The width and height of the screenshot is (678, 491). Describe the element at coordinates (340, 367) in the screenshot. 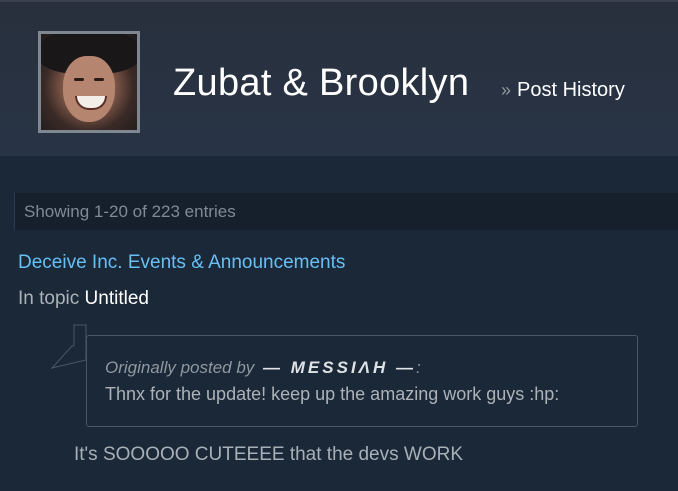

I see `quote-author: — MESSIΛH —` at that location.